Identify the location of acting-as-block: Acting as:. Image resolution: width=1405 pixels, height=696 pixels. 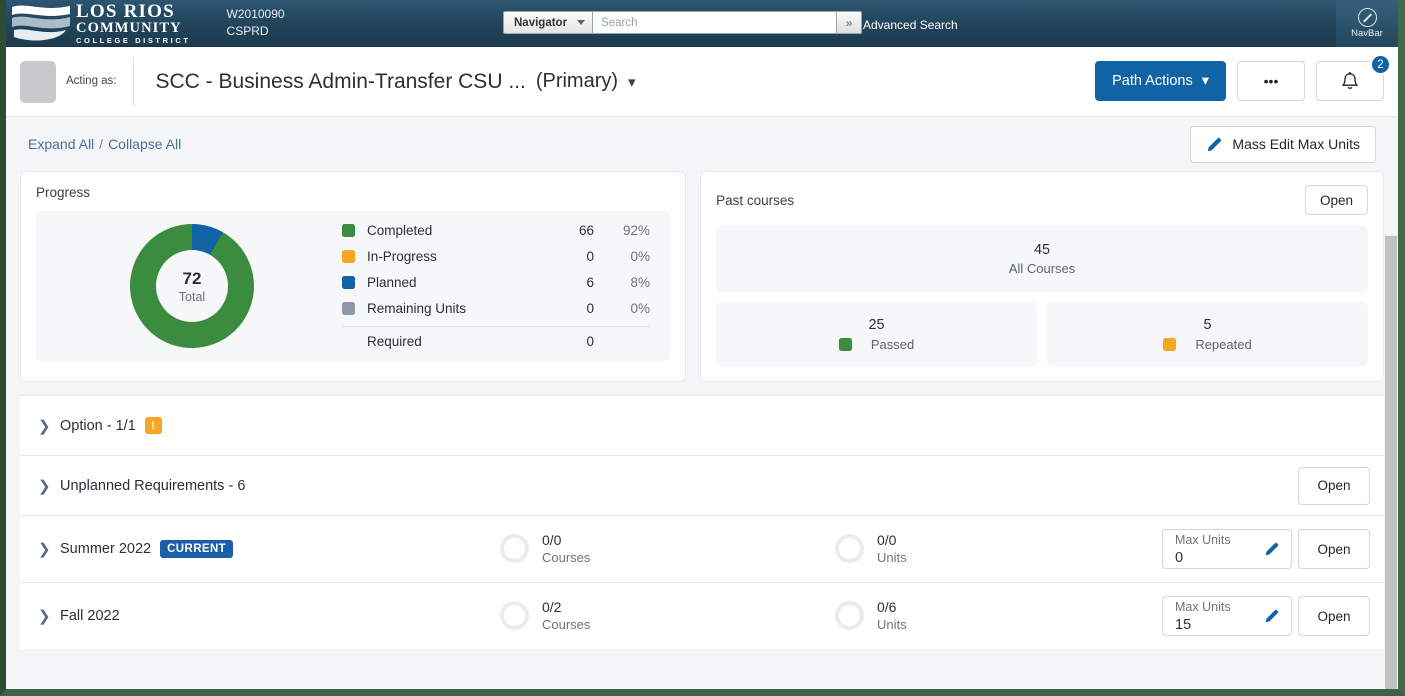
(61, 81).